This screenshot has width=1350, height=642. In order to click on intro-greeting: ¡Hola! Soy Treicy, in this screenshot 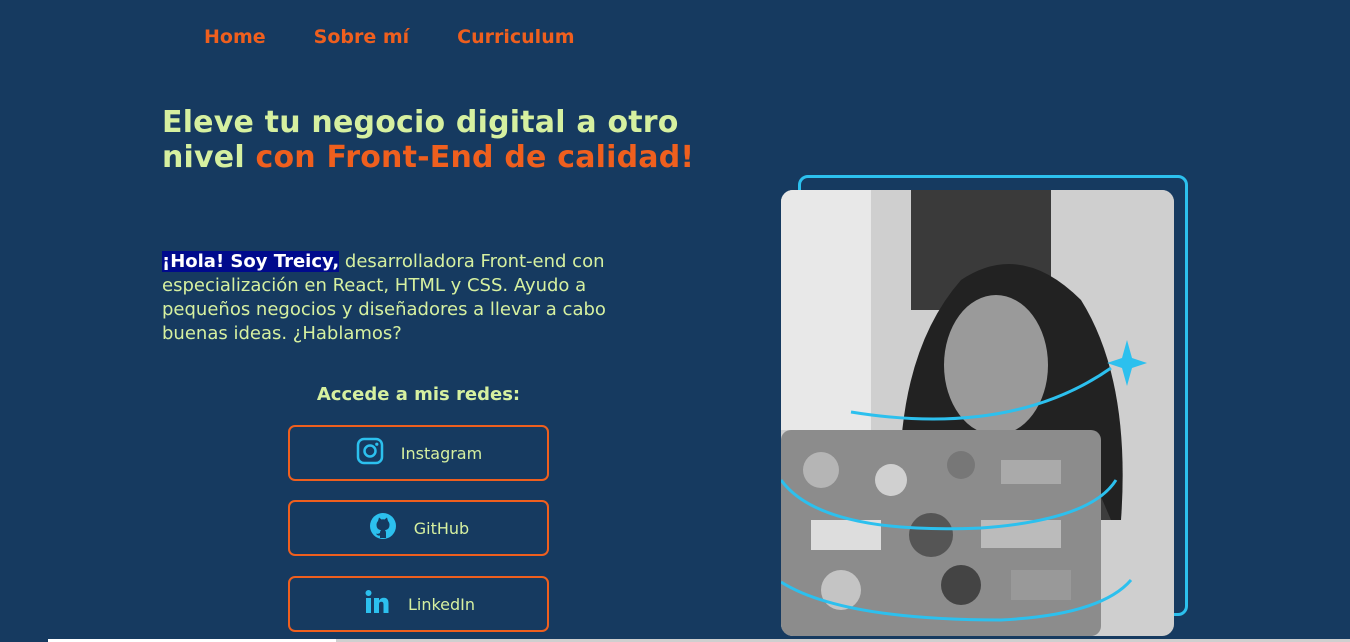, I will do `click(251, 261)`.